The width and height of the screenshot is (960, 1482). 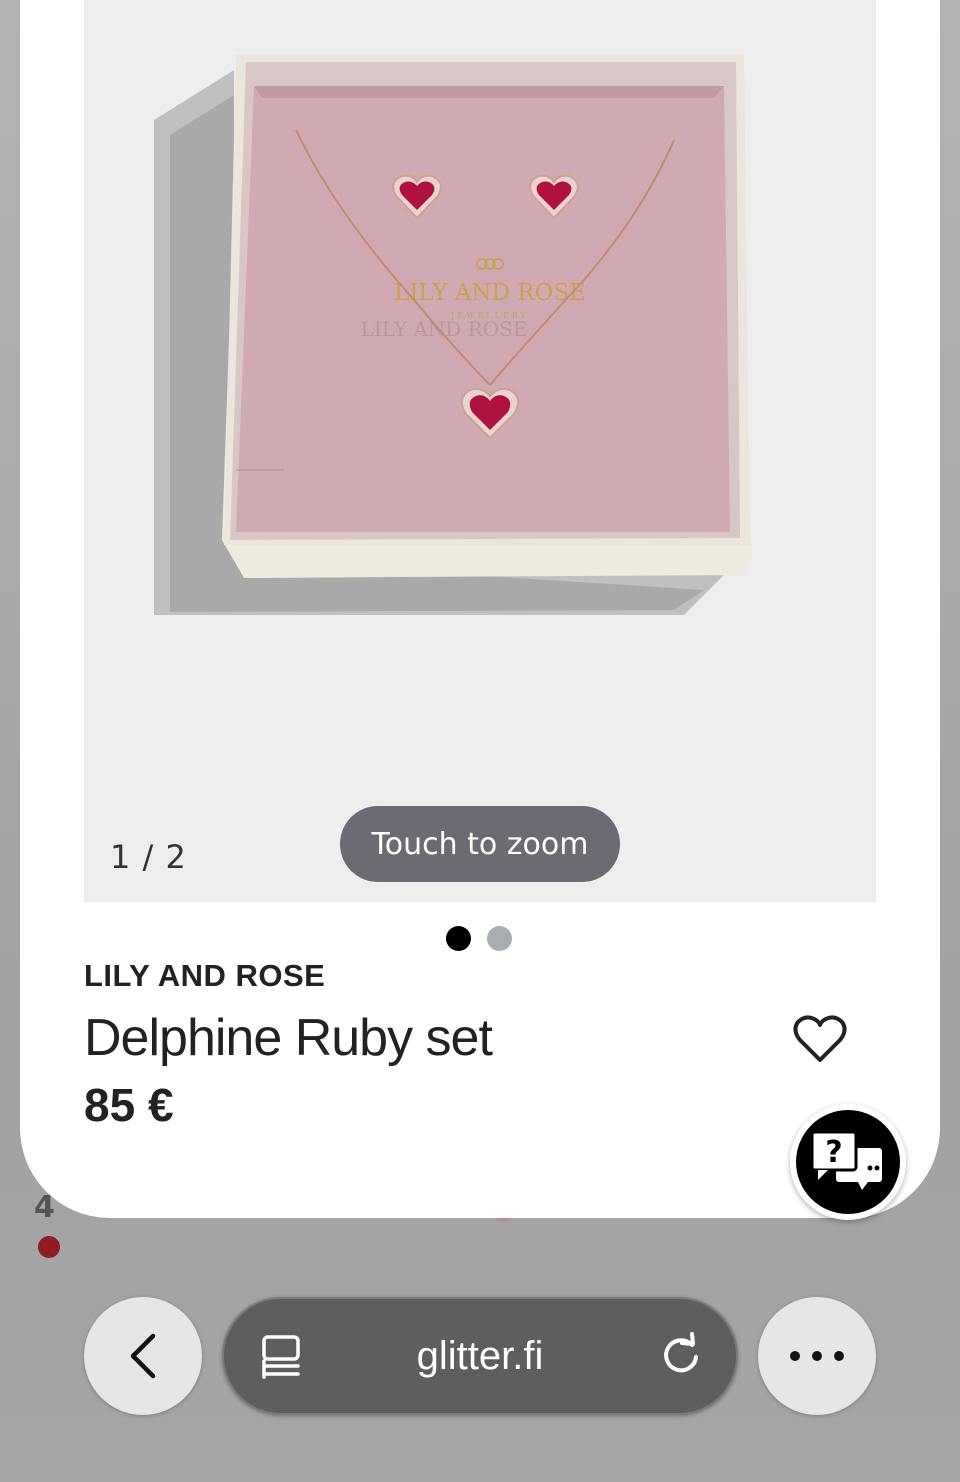 What do you see at coordinates (204, 976) in the screenshot?
I see `product-brand: LILY AND ROSE` at bounding box center [204, 976].